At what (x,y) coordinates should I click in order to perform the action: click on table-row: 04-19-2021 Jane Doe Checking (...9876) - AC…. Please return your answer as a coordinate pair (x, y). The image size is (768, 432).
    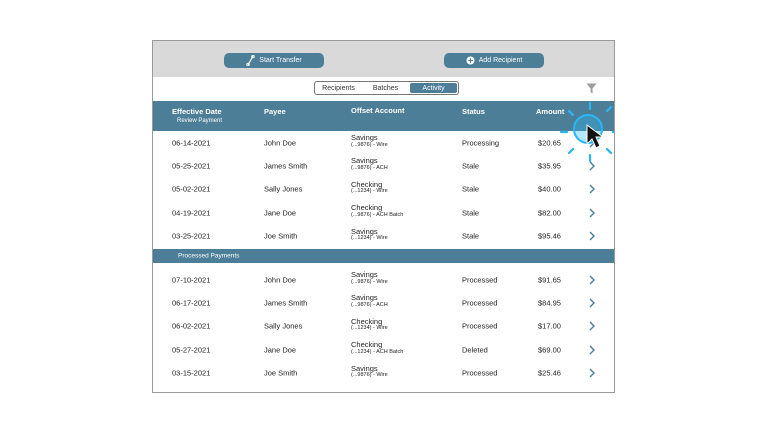
    Looking at the image, I should click on (383, 212).